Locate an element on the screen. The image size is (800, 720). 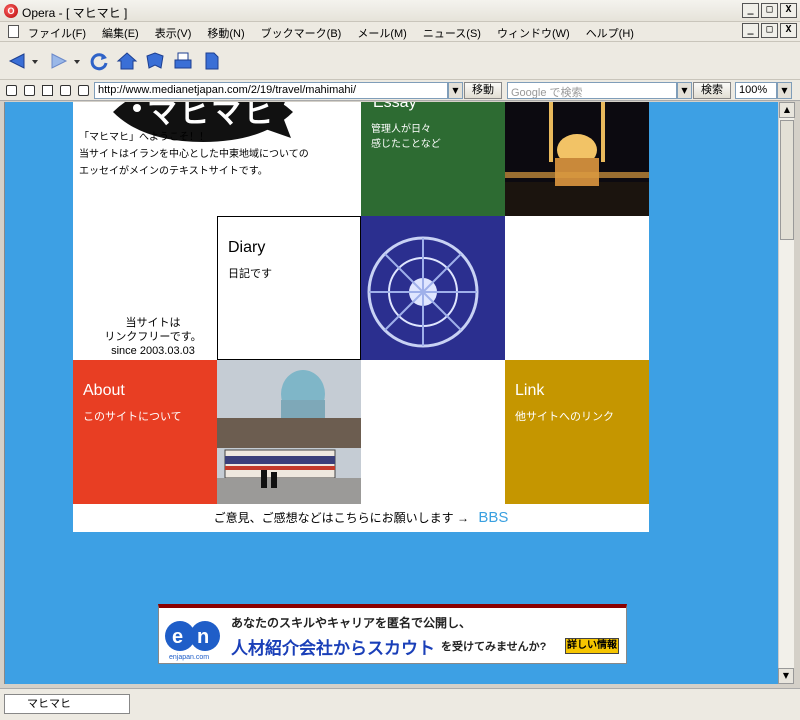
banner-more-button: 詳しい情報 is located at coordinates (592, 646).